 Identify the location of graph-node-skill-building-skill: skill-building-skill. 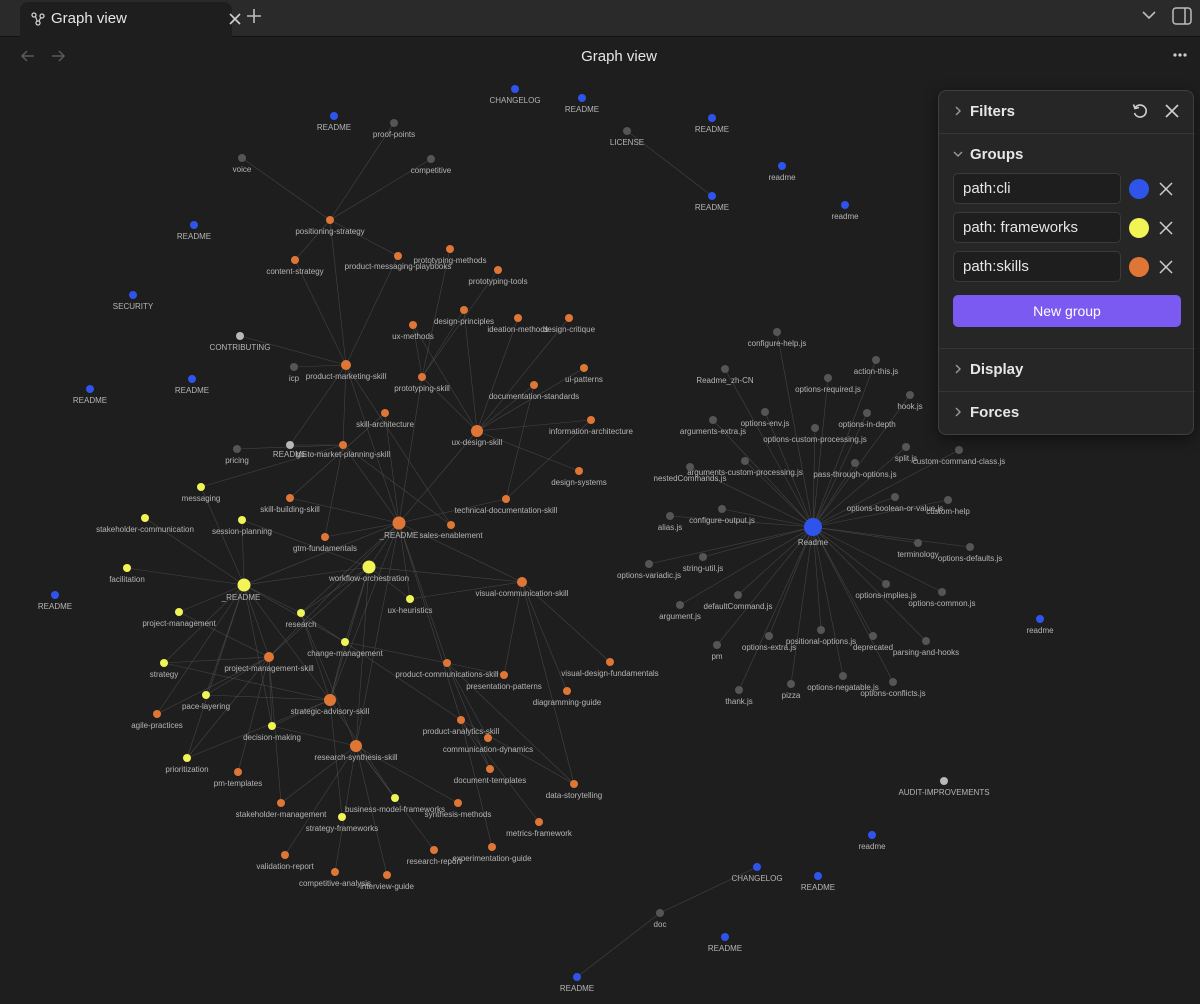
(290, 504).